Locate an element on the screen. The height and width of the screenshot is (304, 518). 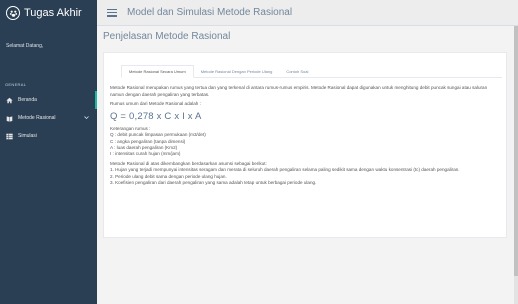
home-icon is located at coordinates (9, 100).